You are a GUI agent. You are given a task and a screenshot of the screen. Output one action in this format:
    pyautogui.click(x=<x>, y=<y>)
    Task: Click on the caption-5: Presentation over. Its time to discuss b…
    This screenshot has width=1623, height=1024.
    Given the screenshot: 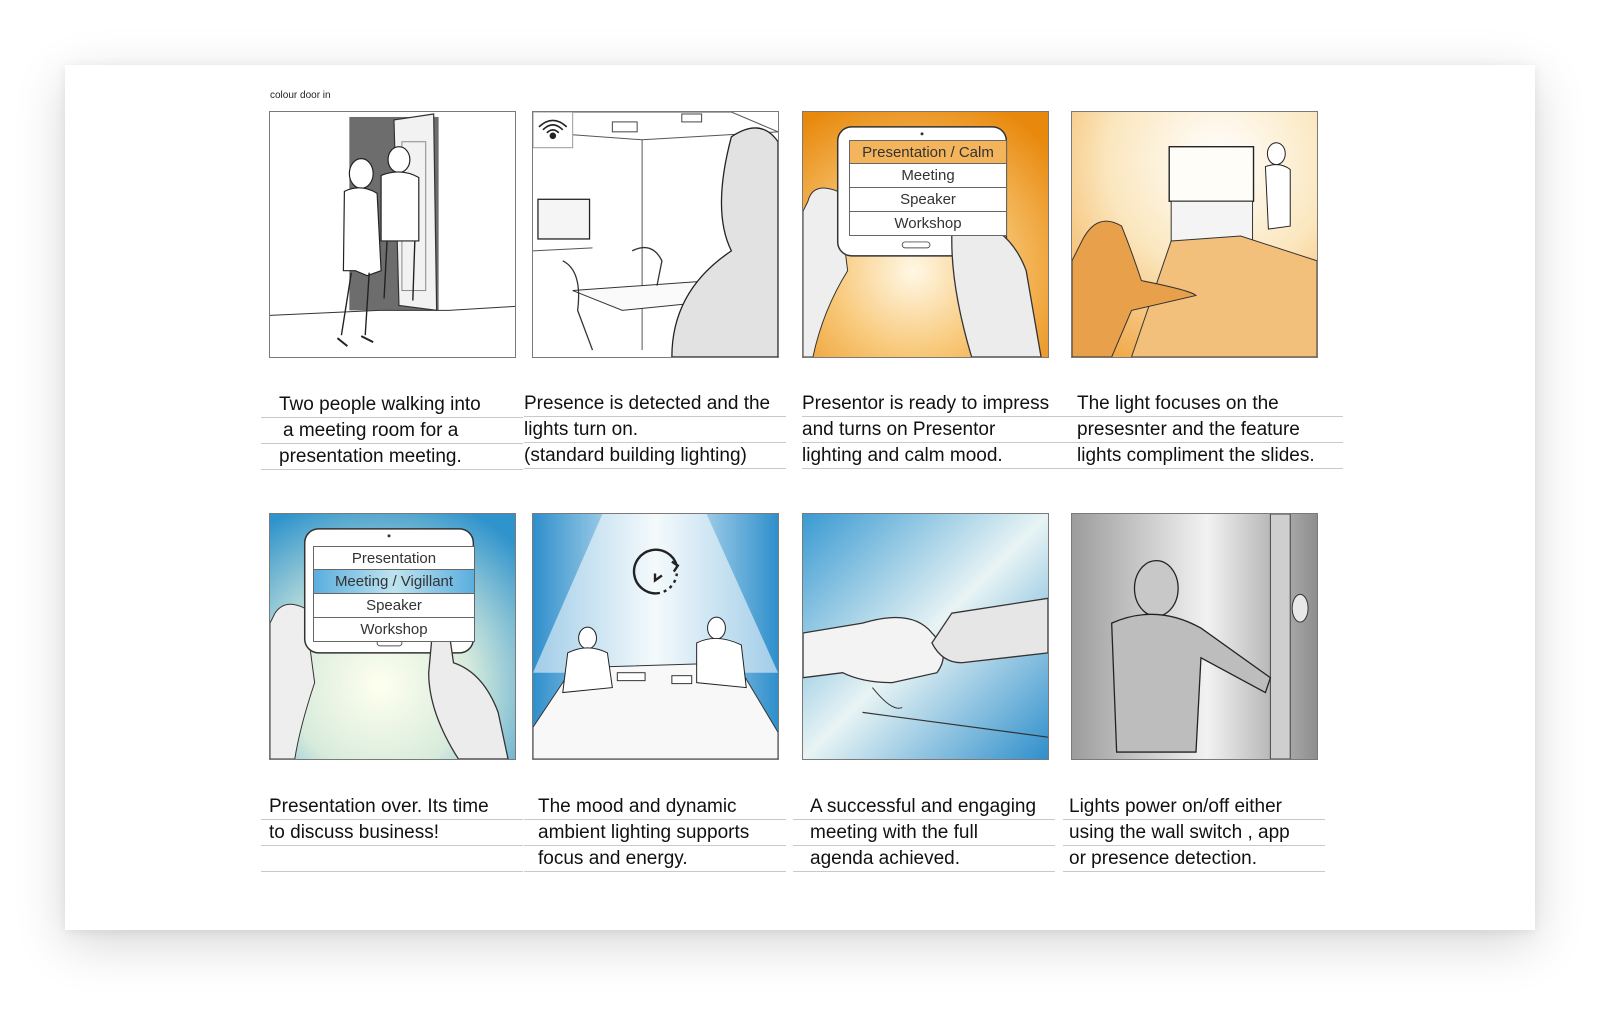 What is the action you would take?
    pyautogui.click(x=392, y=833)
    